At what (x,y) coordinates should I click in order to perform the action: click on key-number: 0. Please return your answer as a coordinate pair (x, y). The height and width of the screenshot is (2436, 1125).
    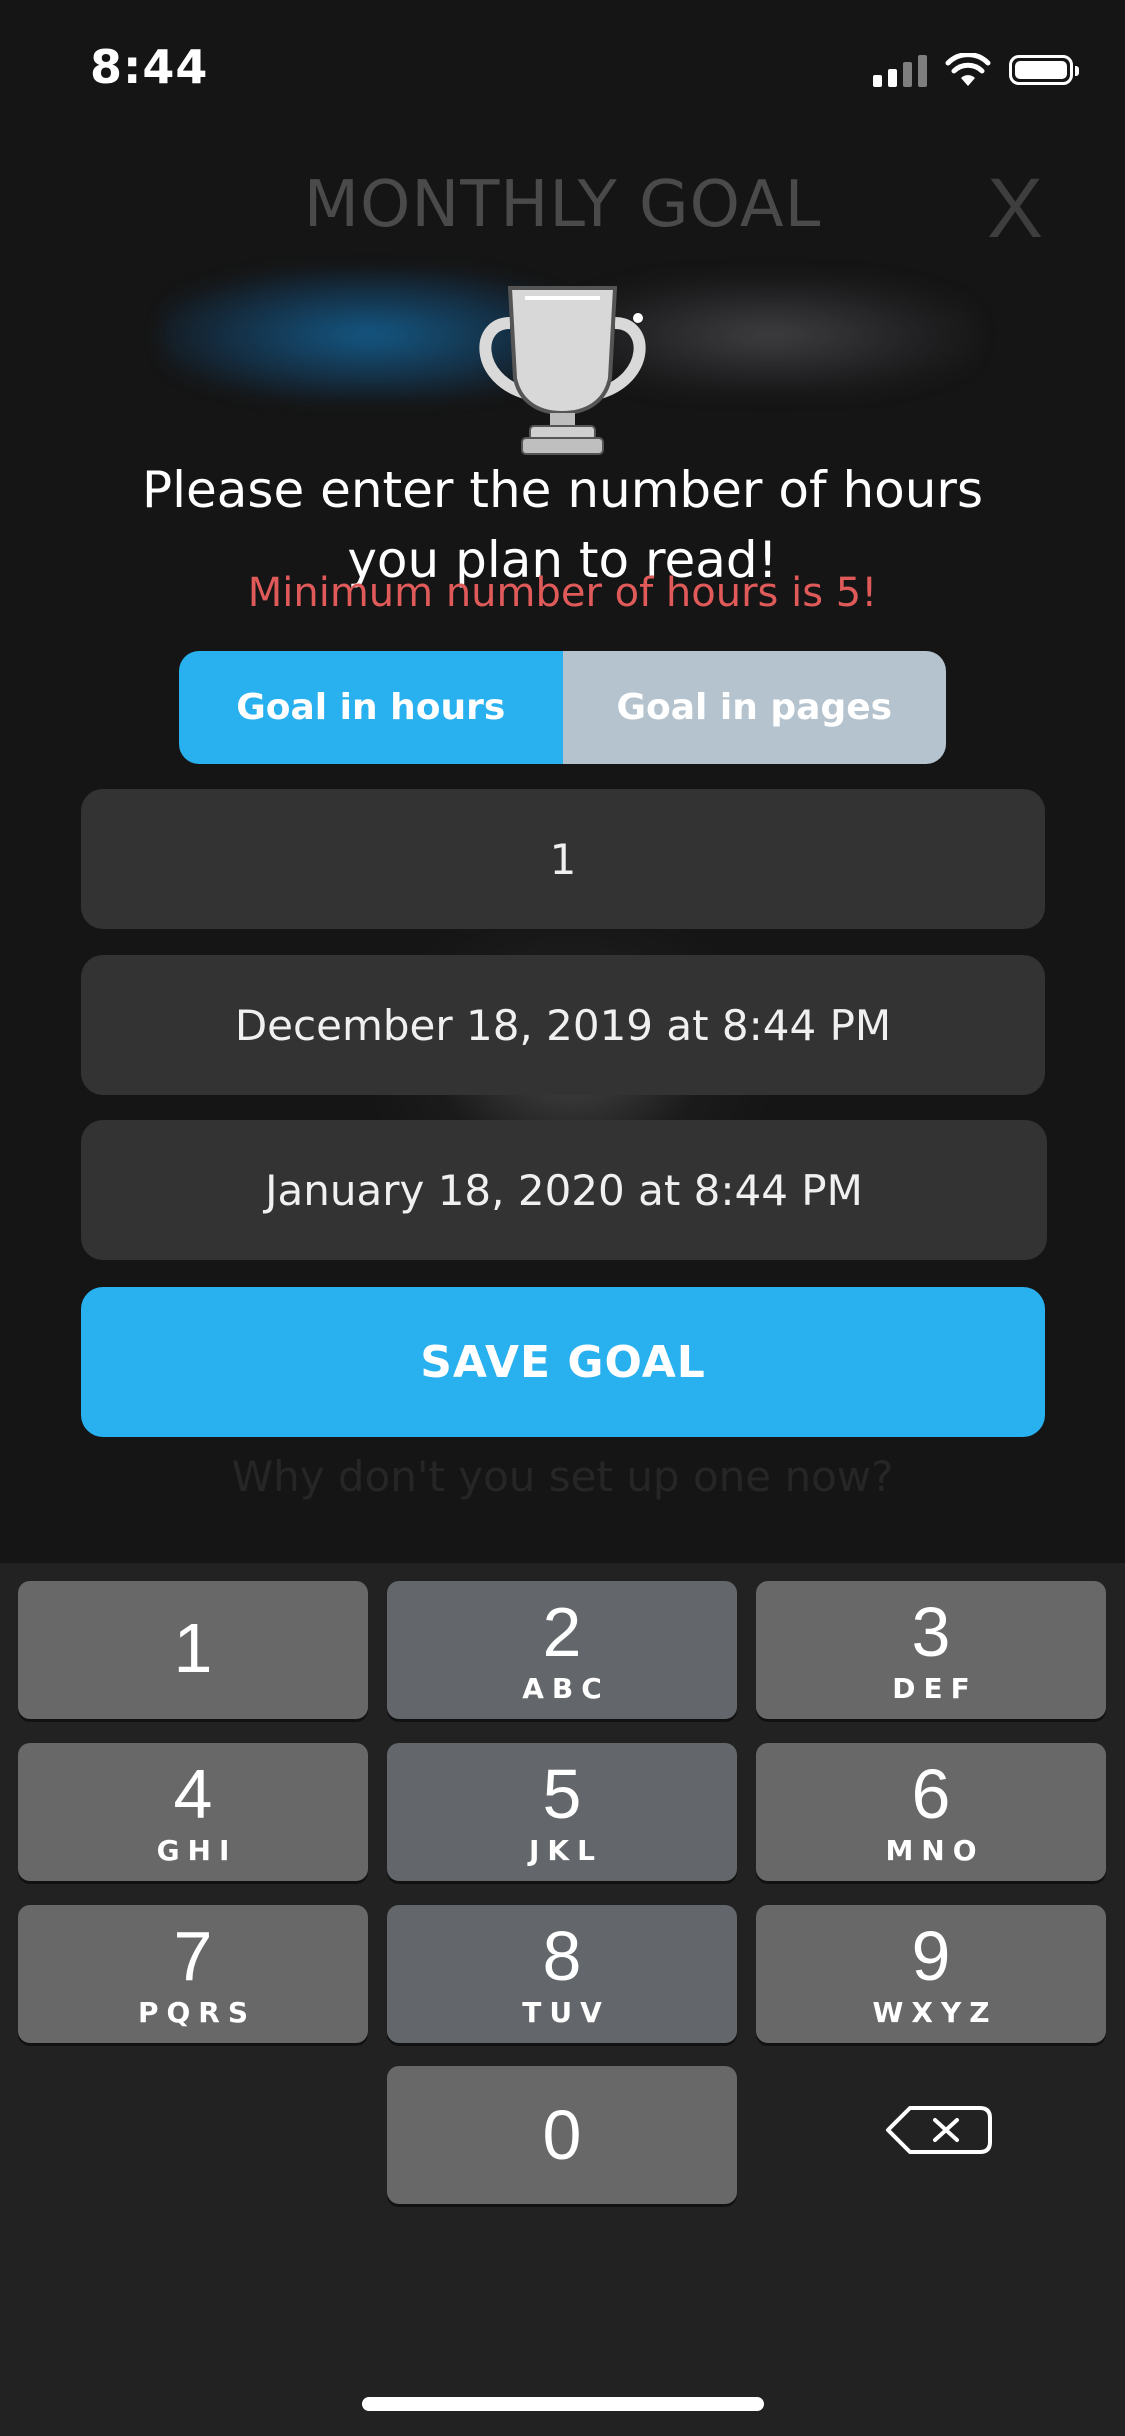
    Looking at the image, I should click on (562, 2135).